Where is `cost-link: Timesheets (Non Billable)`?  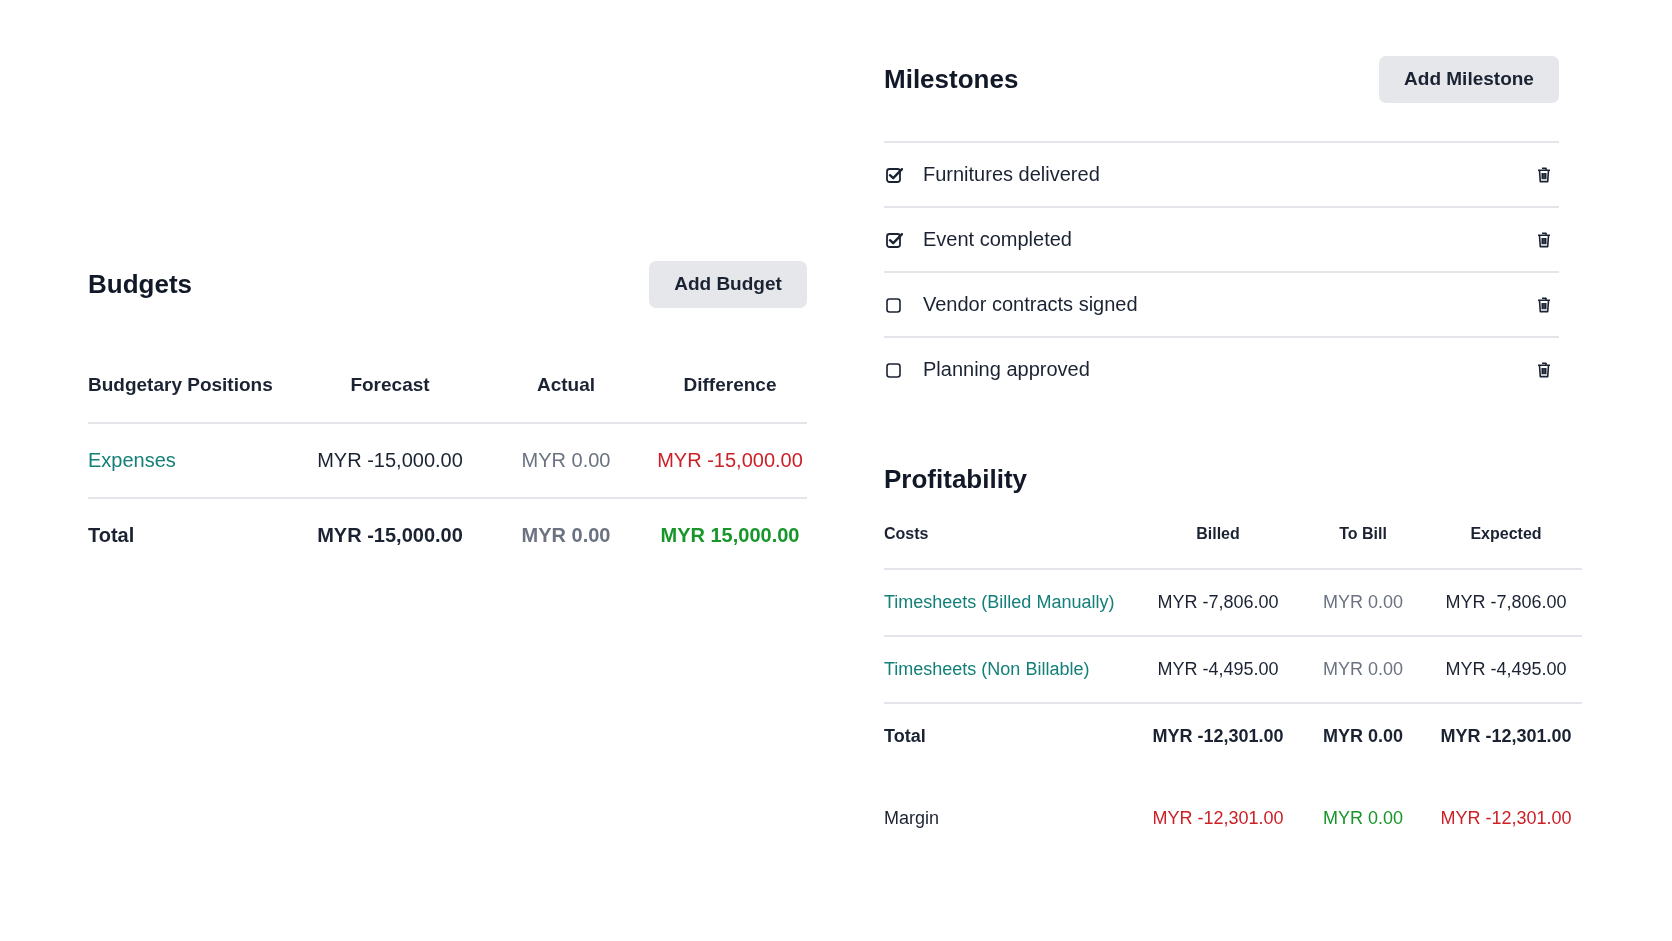 cost-link: Timesheets (Non Billable) is located at coordinates (987, 669).